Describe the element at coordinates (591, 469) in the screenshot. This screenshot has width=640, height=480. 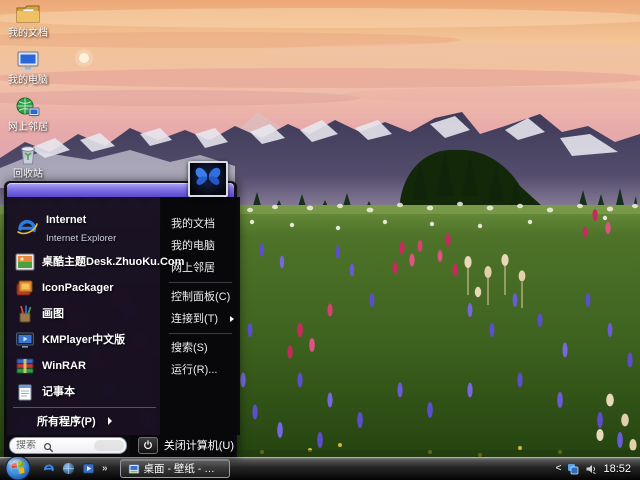
I see `tray-volume-icon` at that location.